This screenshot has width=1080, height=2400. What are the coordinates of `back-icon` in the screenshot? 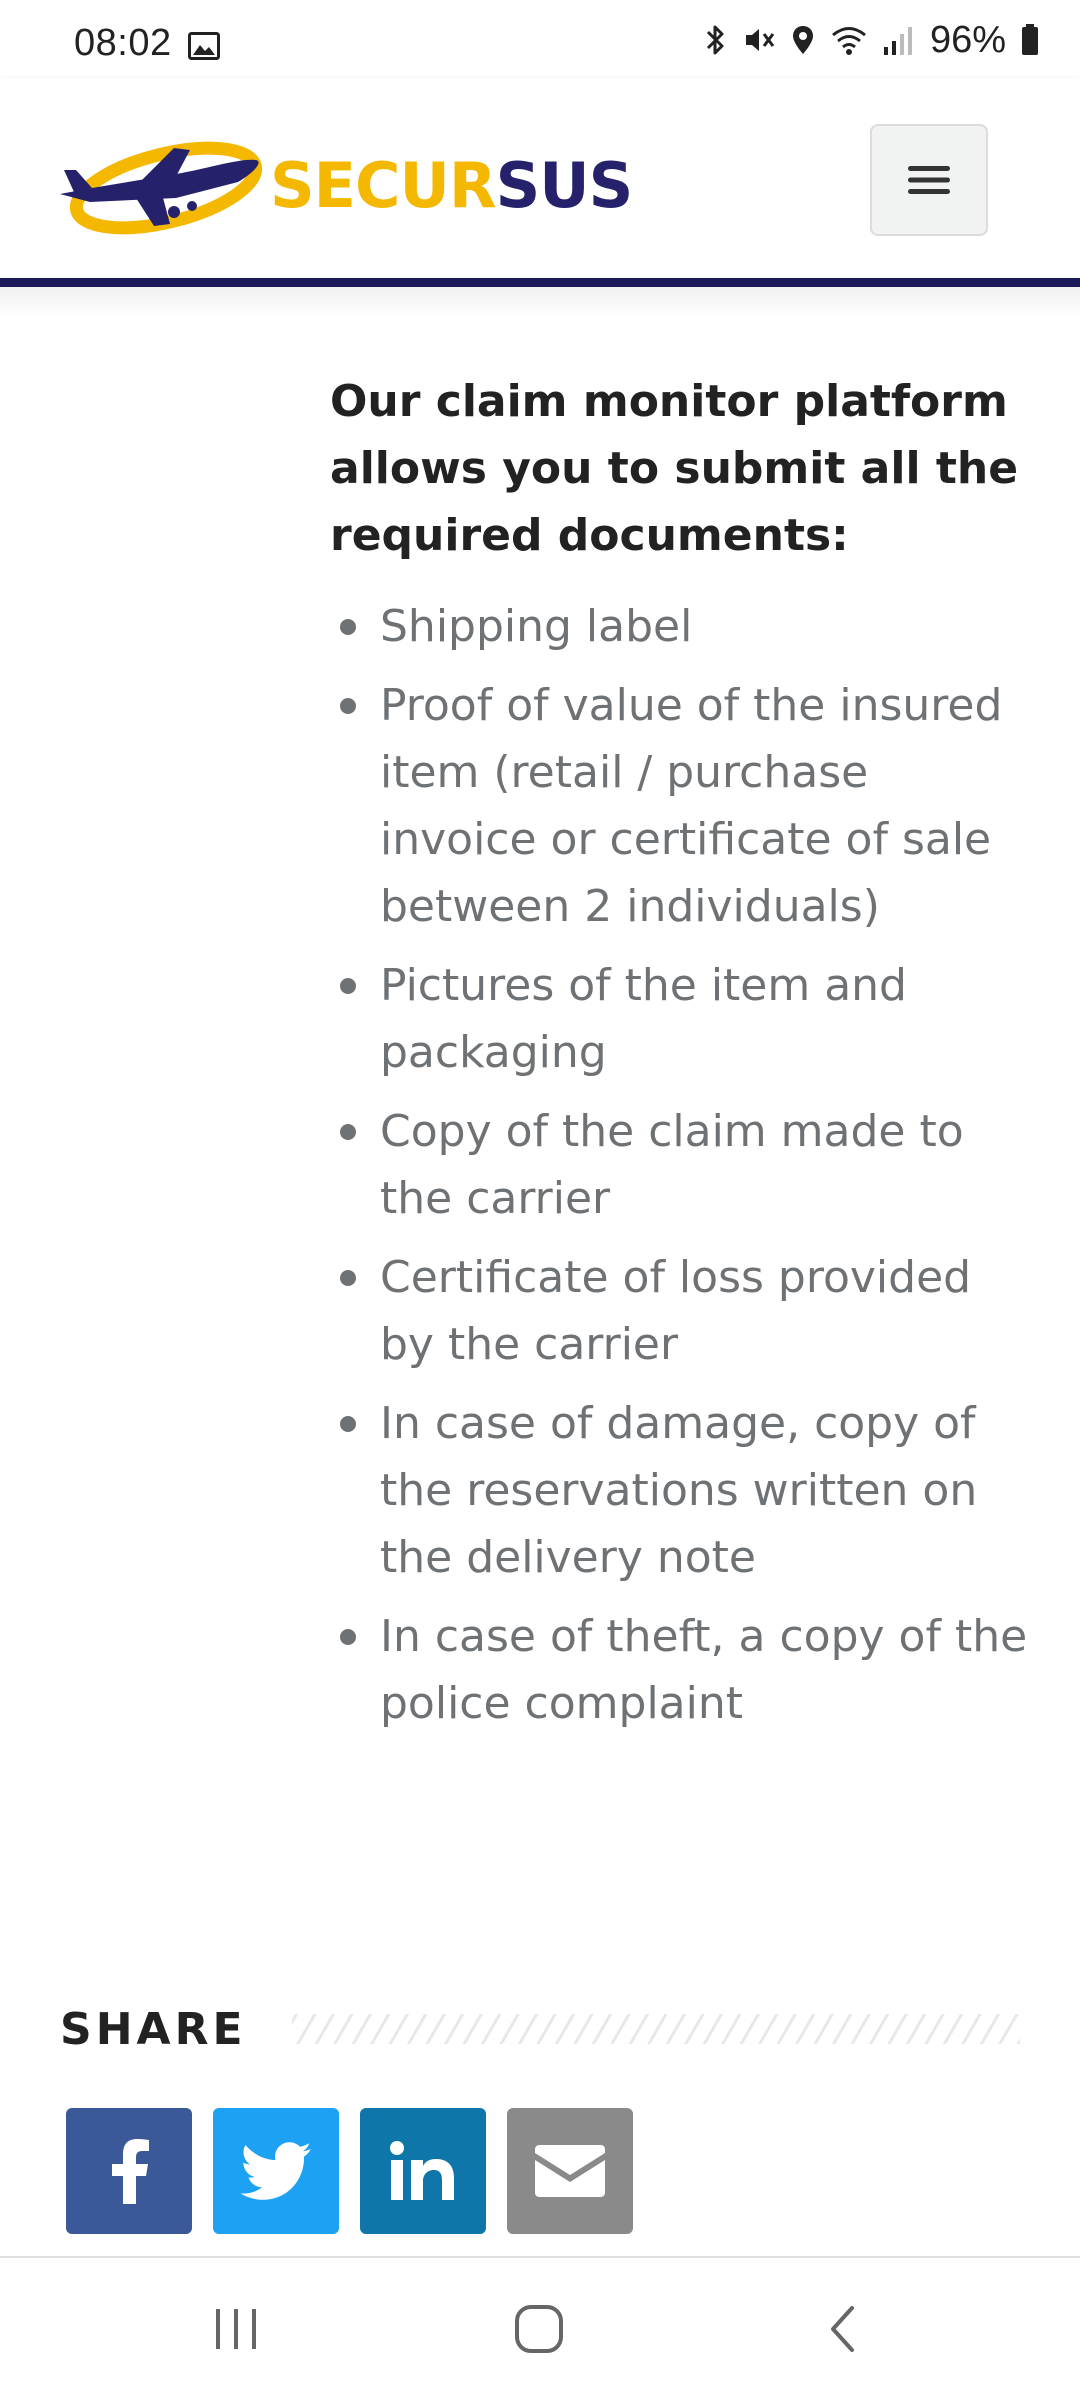 It's located at (842, 2329).